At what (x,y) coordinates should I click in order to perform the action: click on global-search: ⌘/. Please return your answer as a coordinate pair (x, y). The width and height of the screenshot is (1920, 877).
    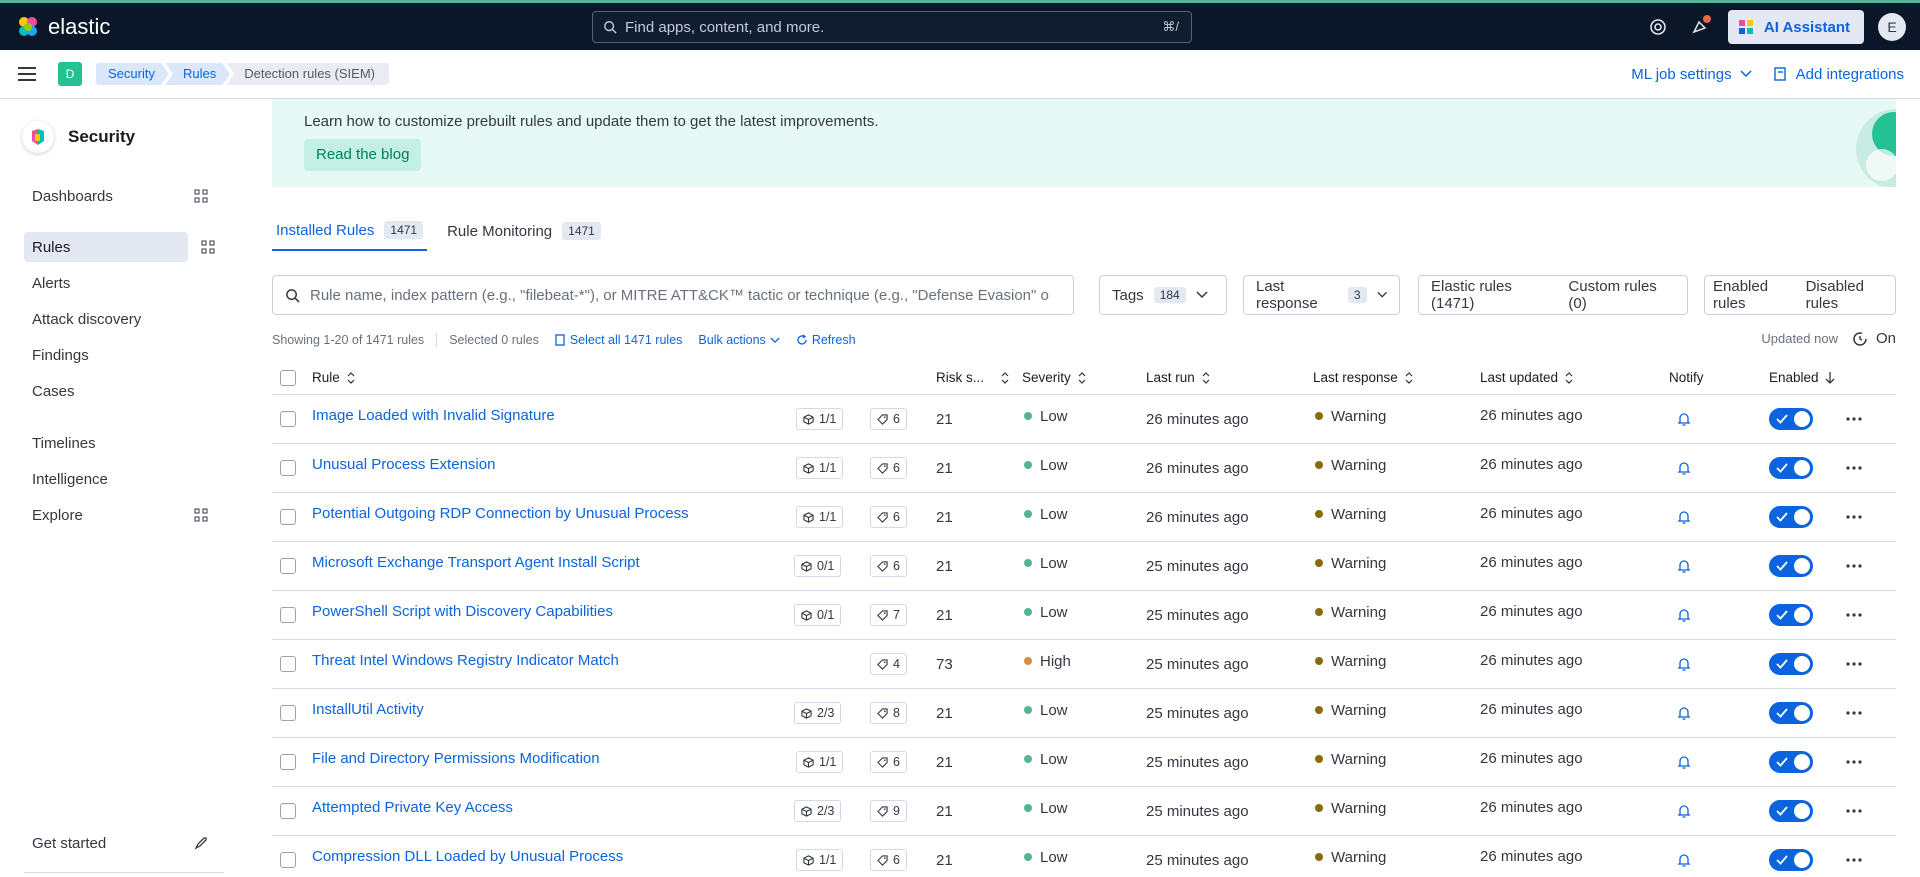
    Looking at the image, I should click on (892, 27).